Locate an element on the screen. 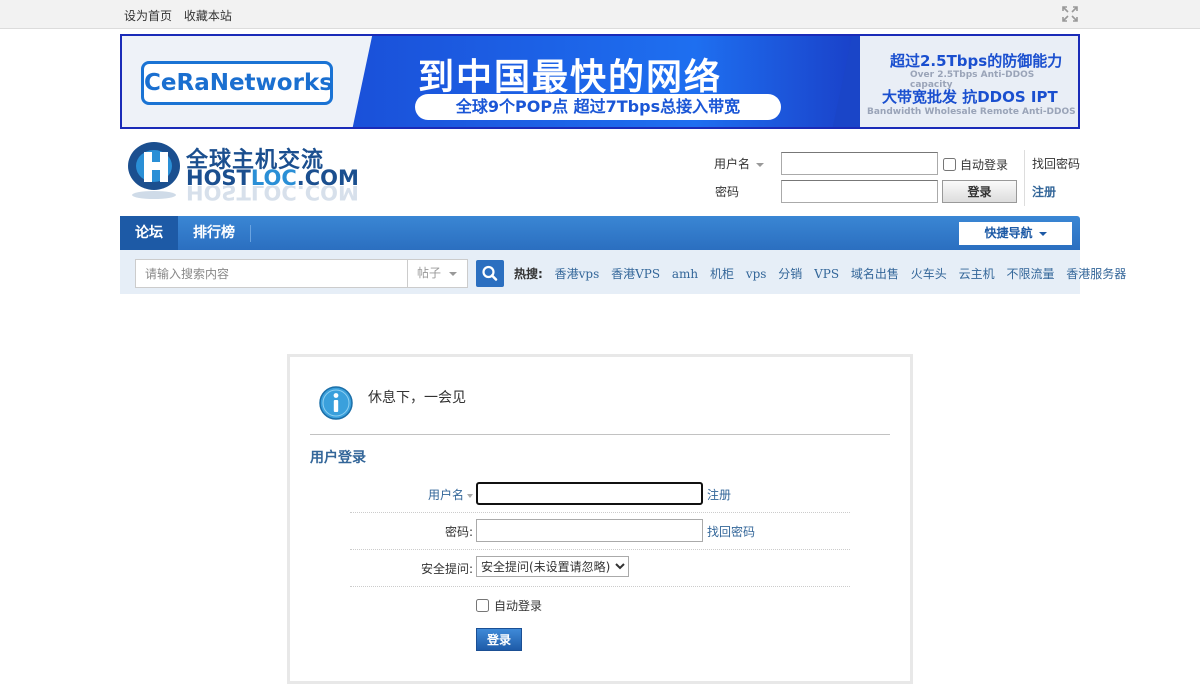 The height and width of the screenshot is (684, 1200). logo-refl-loc: LOC is located at coordinates (273, 195).